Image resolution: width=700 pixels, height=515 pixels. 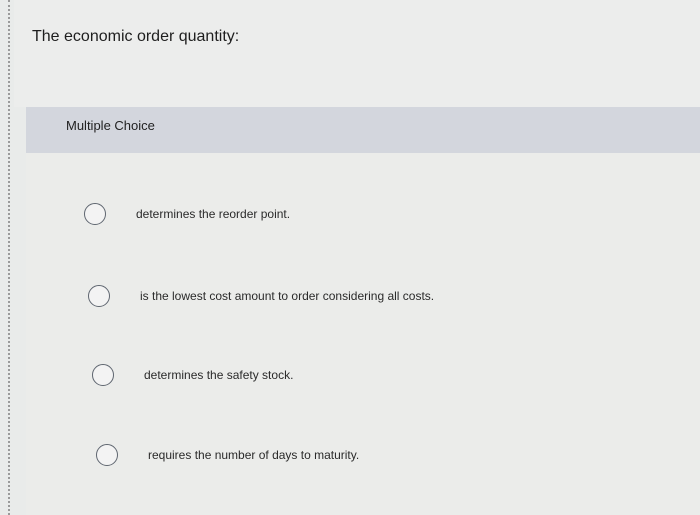 I want to click on answer-option-label: requires the number of days to maturity., so click(x=254, y=455).